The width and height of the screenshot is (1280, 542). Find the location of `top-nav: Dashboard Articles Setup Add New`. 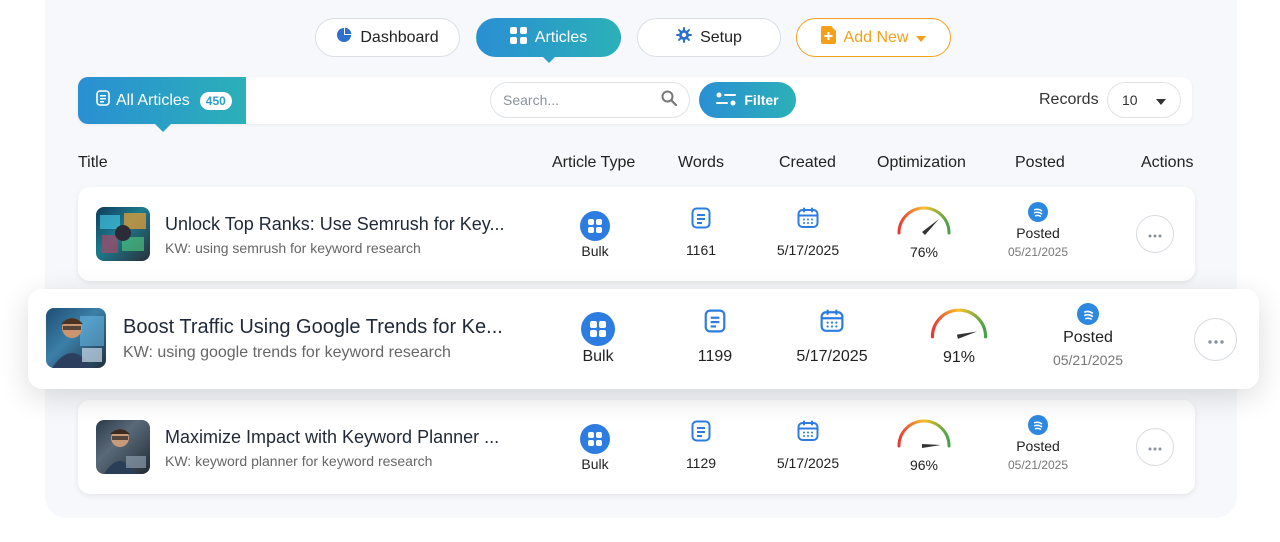

top-nav: Dashboard Articles Setup Add New is located at coordinates (640, 40).